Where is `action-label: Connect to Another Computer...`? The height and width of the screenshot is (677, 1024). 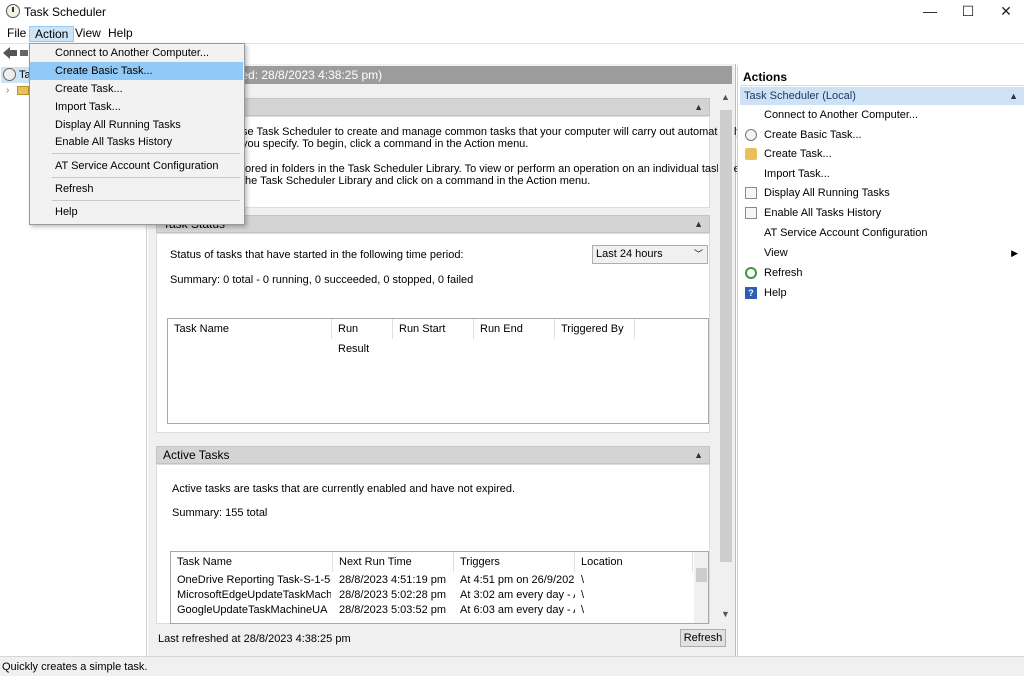 action-label: Connect to Another Computer... is located at coordinates (841, 115).